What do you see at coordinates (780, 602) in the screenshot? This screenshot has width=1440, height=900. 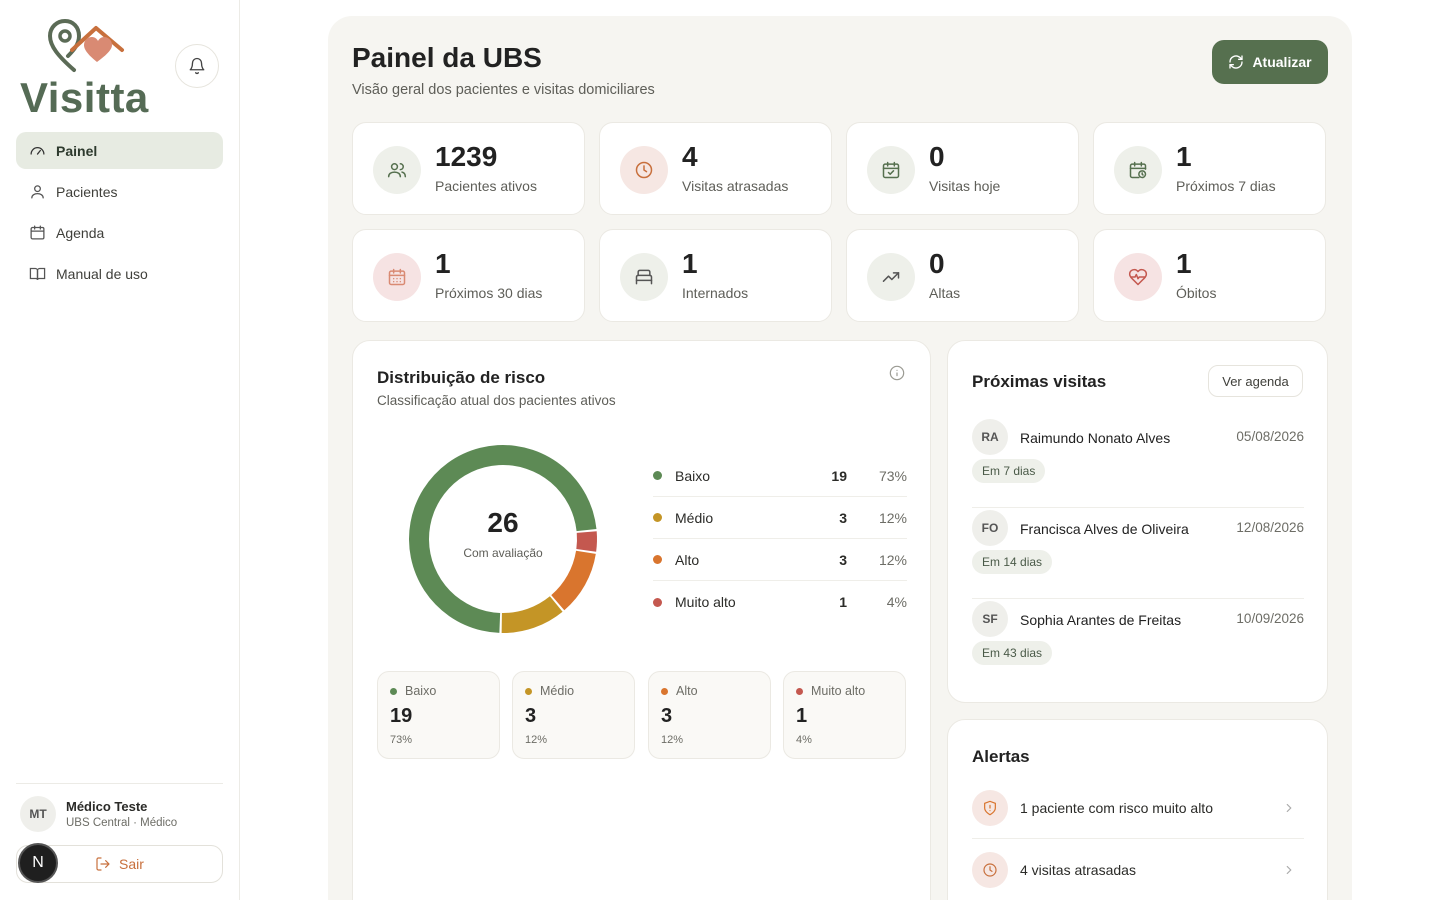 I see `legend-row-muito-alto: Muito alto 1 4%` at bounding box center [780, 602].